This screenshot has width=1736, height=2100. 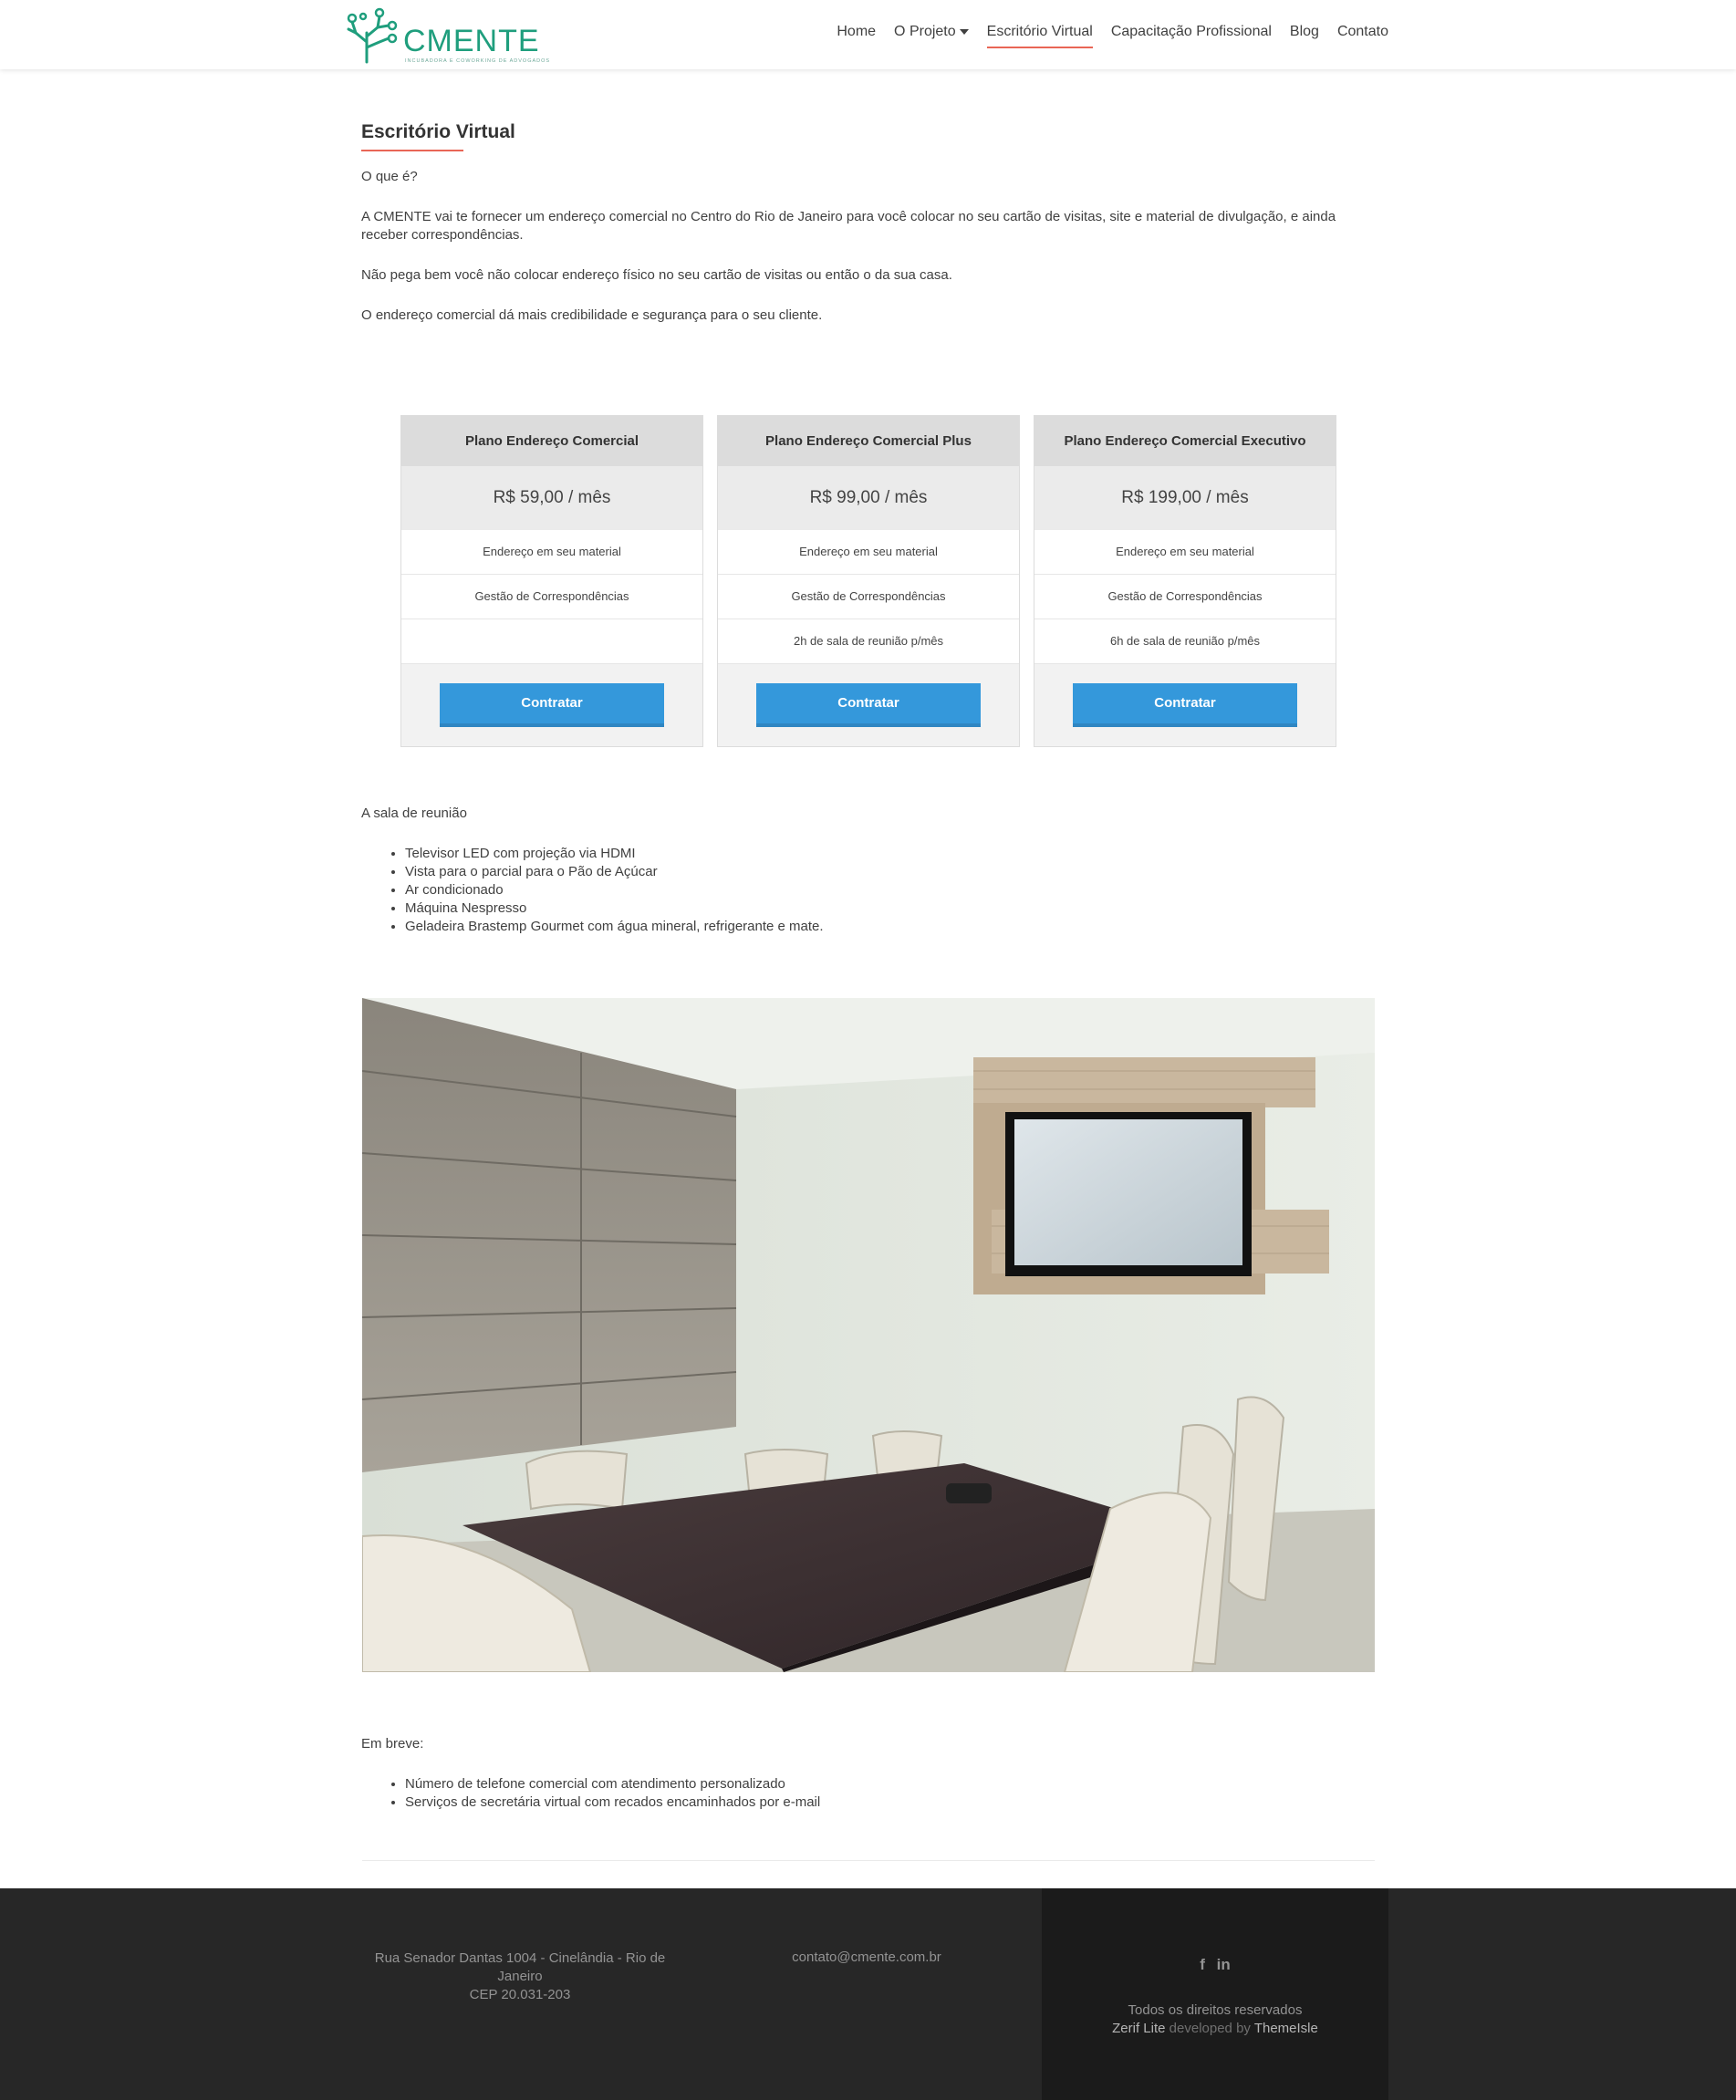 I want to click on nav-capacitacao: Capacitação Profissional, so click(x=1191, y=32).